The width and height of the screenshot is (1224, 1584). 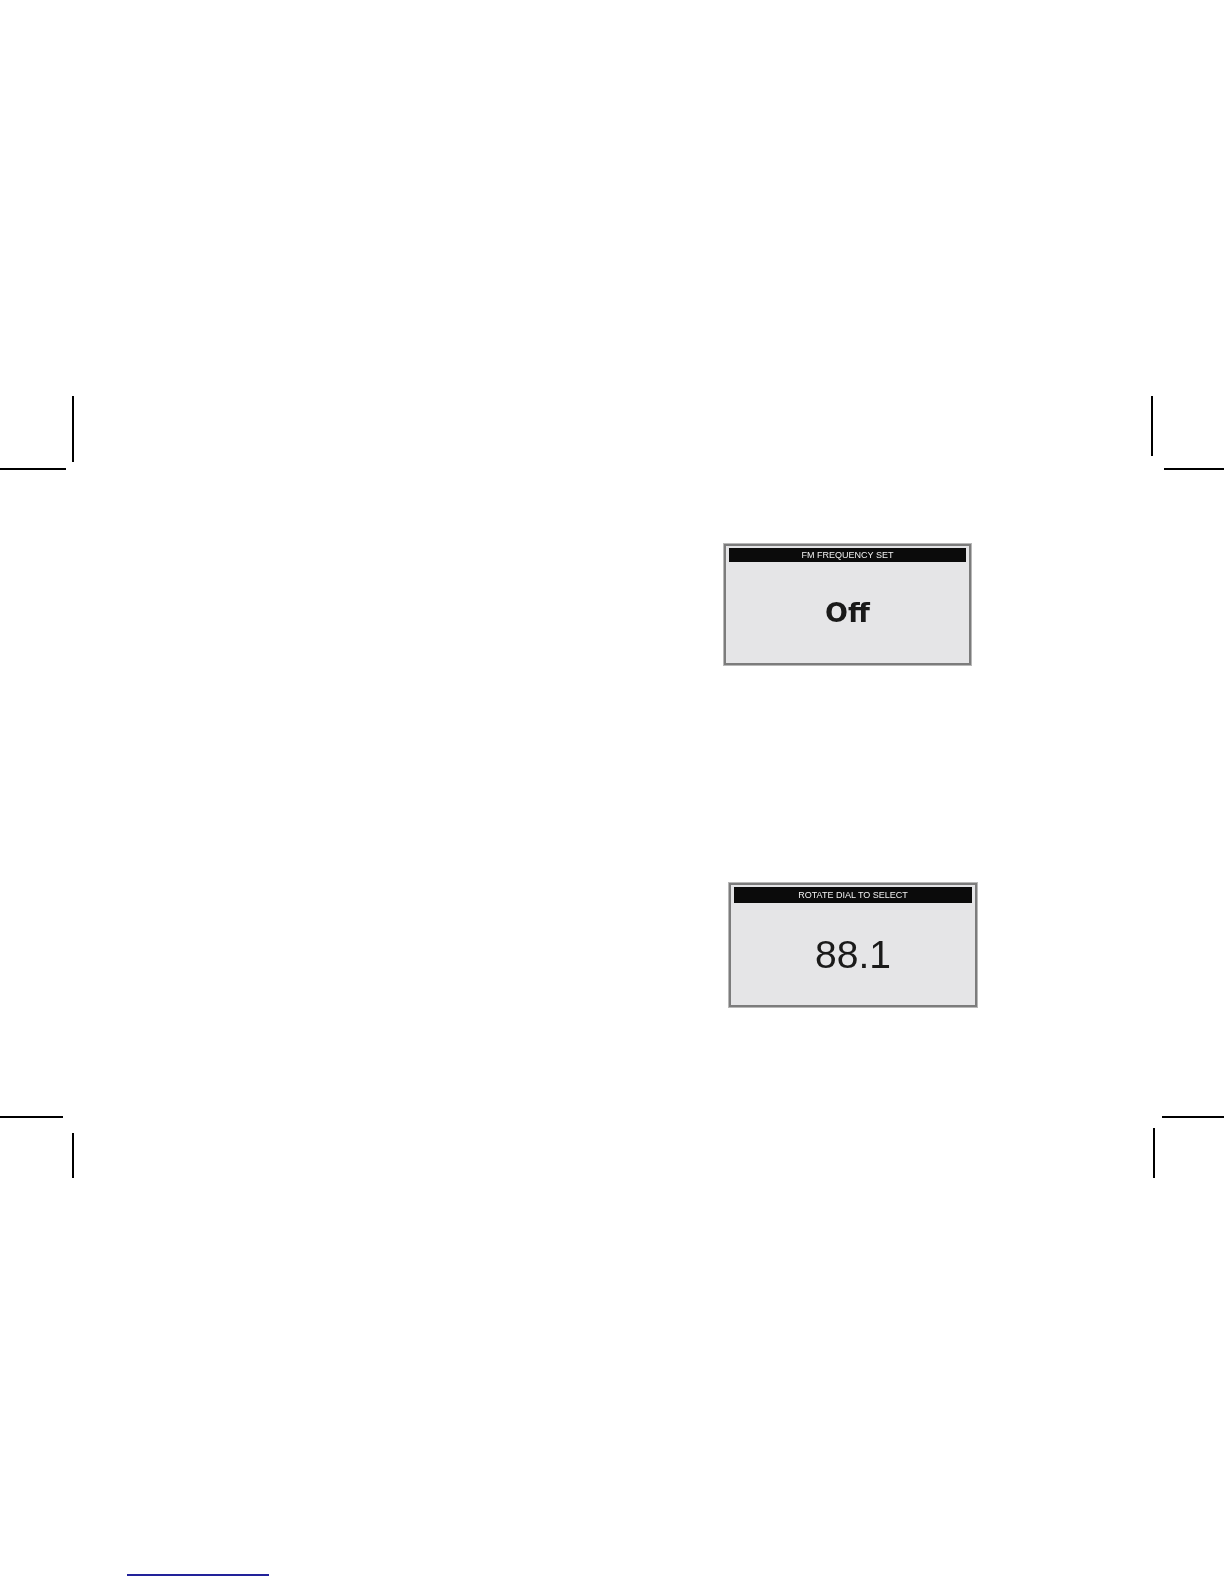 What do you see at coordinates (853, 895) in the screenshot?
I see `screen-header: ROTATE DIAL TO SELECT` at bounding box center [853, 895].